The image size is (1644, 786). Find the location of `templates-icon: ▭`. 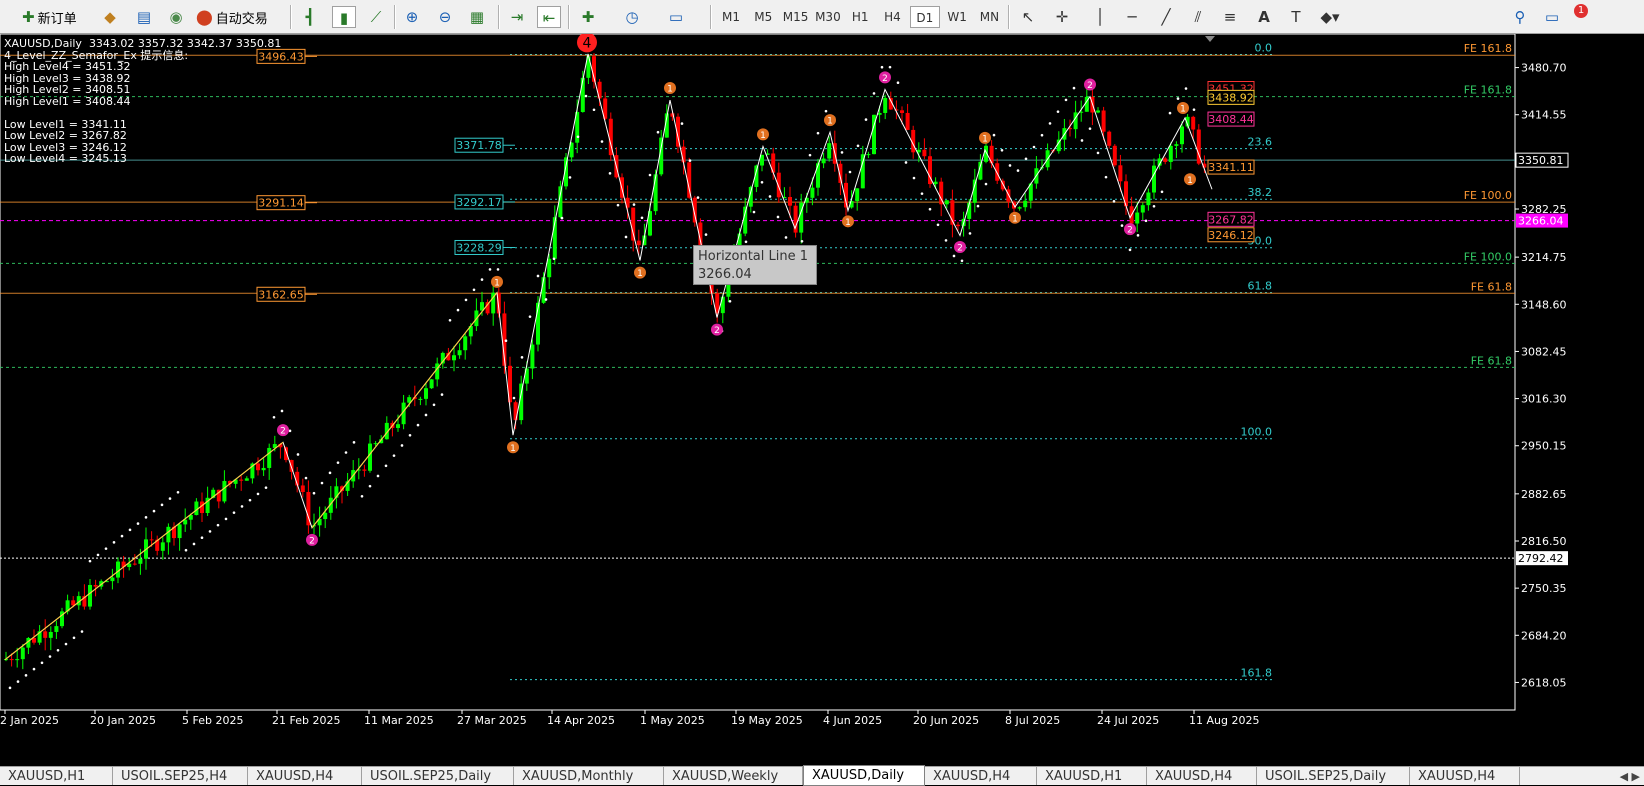

templates-icon: ▭ is located at coordinates (676, 17).